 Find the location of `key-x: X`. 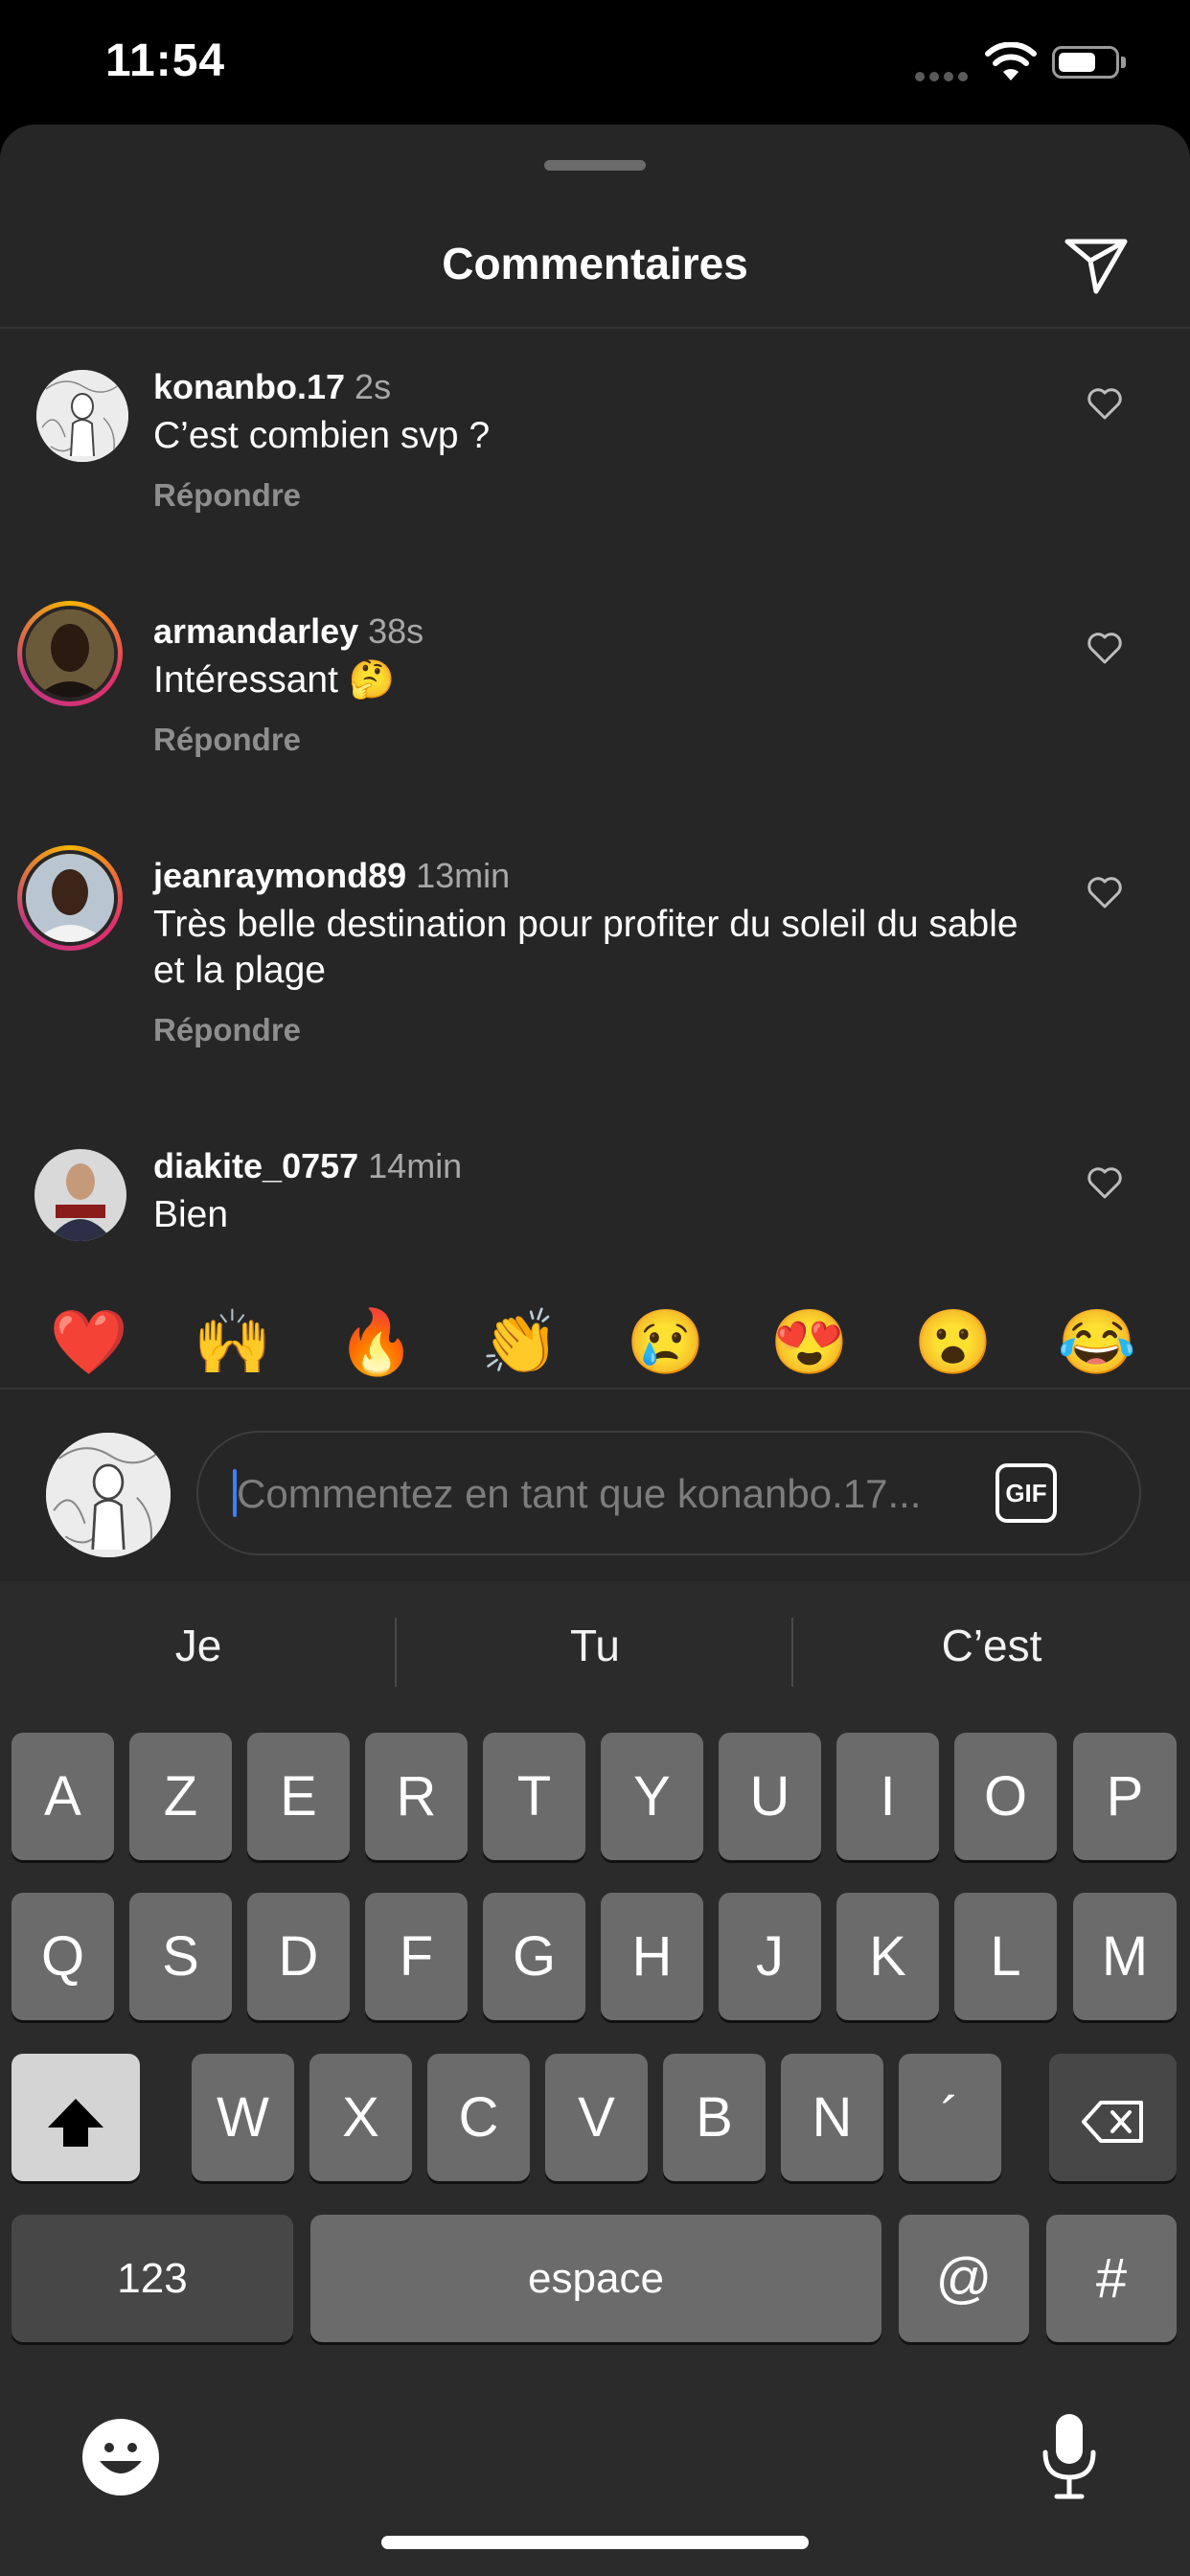

key-x: X is located at coordinates (360, 2117).